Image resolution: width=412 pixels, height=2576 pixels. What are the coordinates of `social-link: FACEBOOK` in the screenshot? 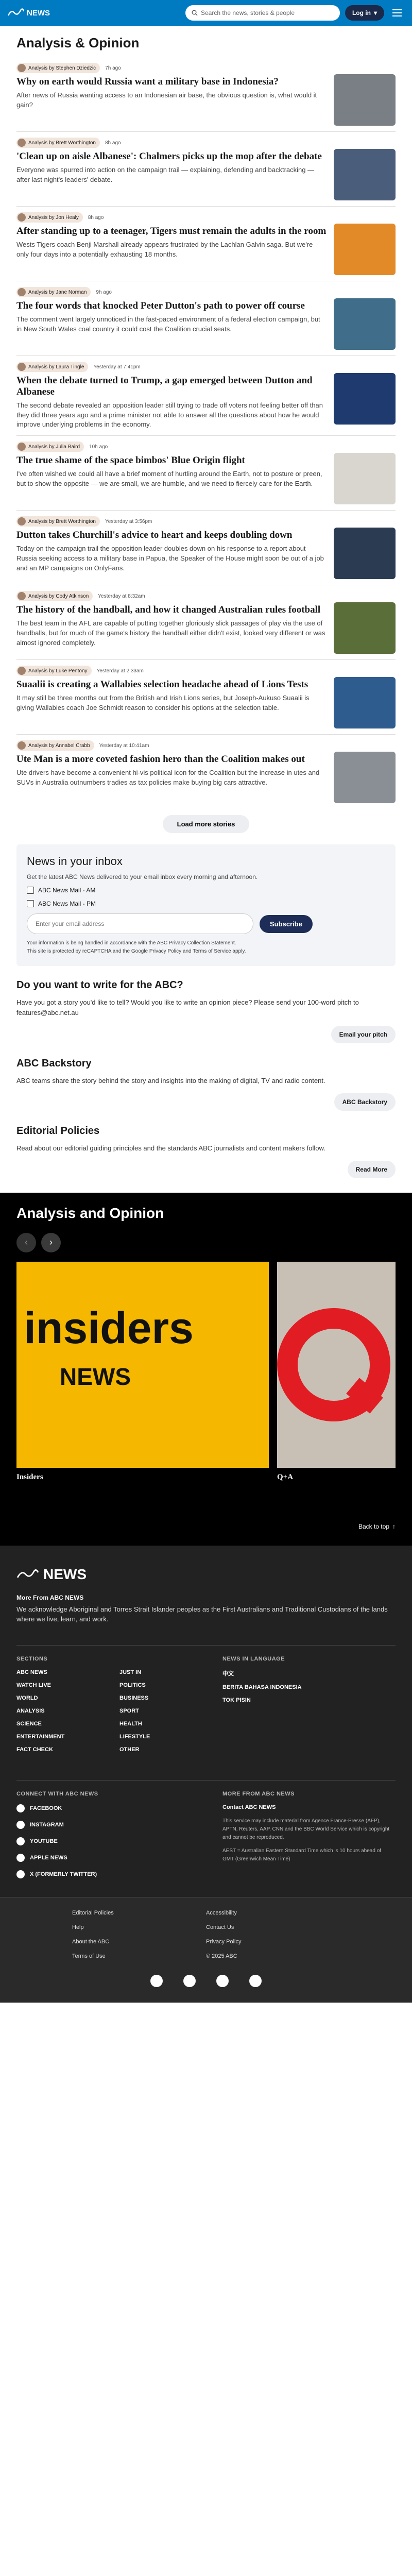 It's located at (111, 1808).